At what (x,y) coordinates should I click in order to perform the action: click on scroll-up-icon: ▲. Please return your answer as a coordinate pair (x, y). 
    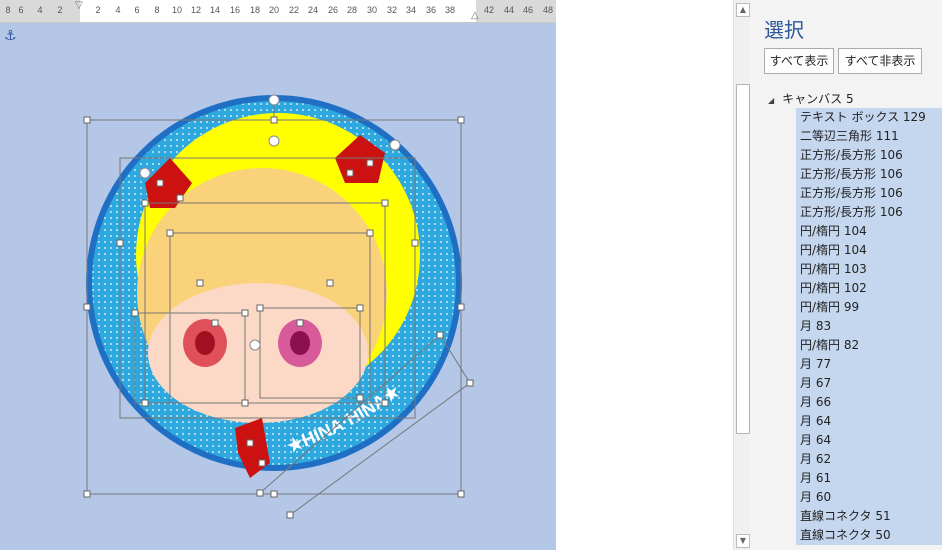
    Looking at the image, I should click on (743, 10).